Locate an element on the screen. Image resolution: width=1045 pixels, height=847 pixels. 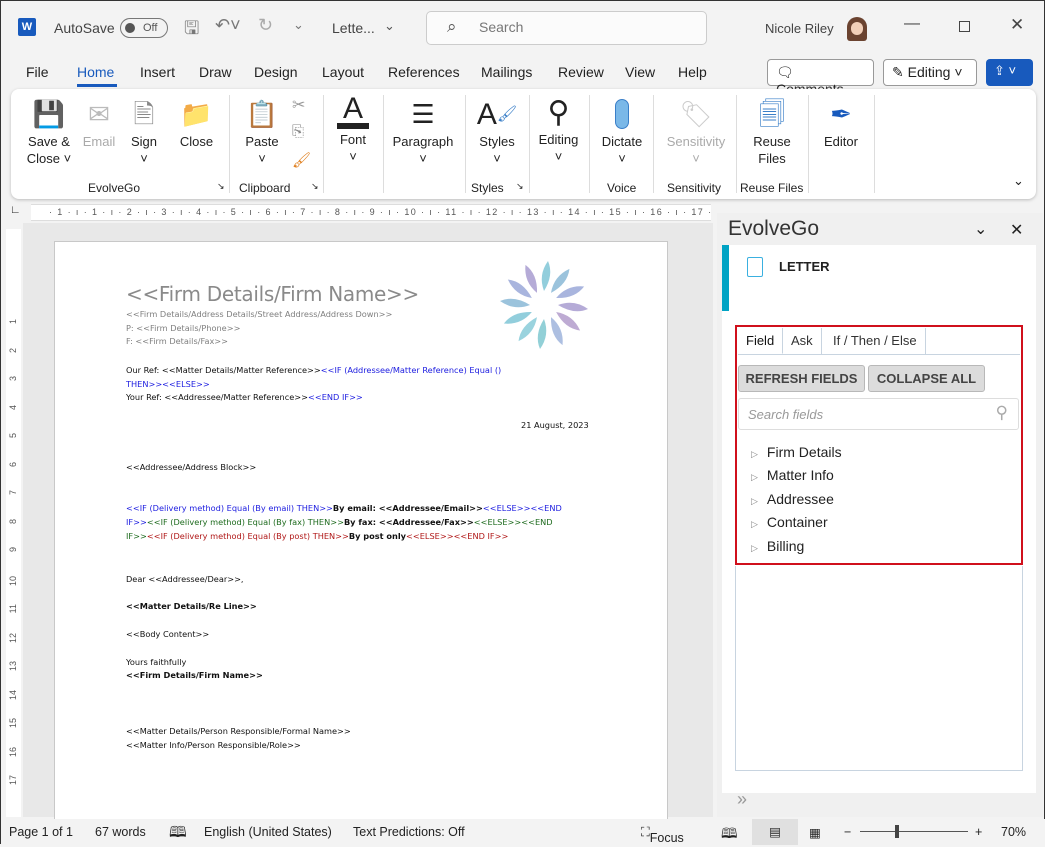
vruler-mark: 10 is located at coordinates (13, 580).